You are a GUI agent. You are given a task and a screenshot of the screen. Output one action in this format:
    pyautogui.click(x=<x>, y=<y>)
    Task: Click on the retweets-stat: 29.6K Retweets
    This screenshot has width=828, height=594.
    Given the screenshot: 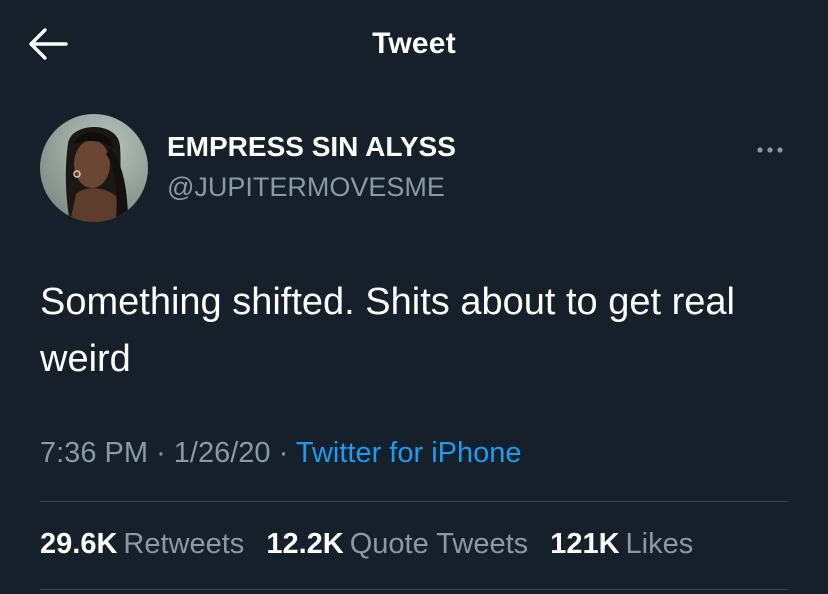 What is the action you would take?
    pyautogui.click(x=142, y=544)
    